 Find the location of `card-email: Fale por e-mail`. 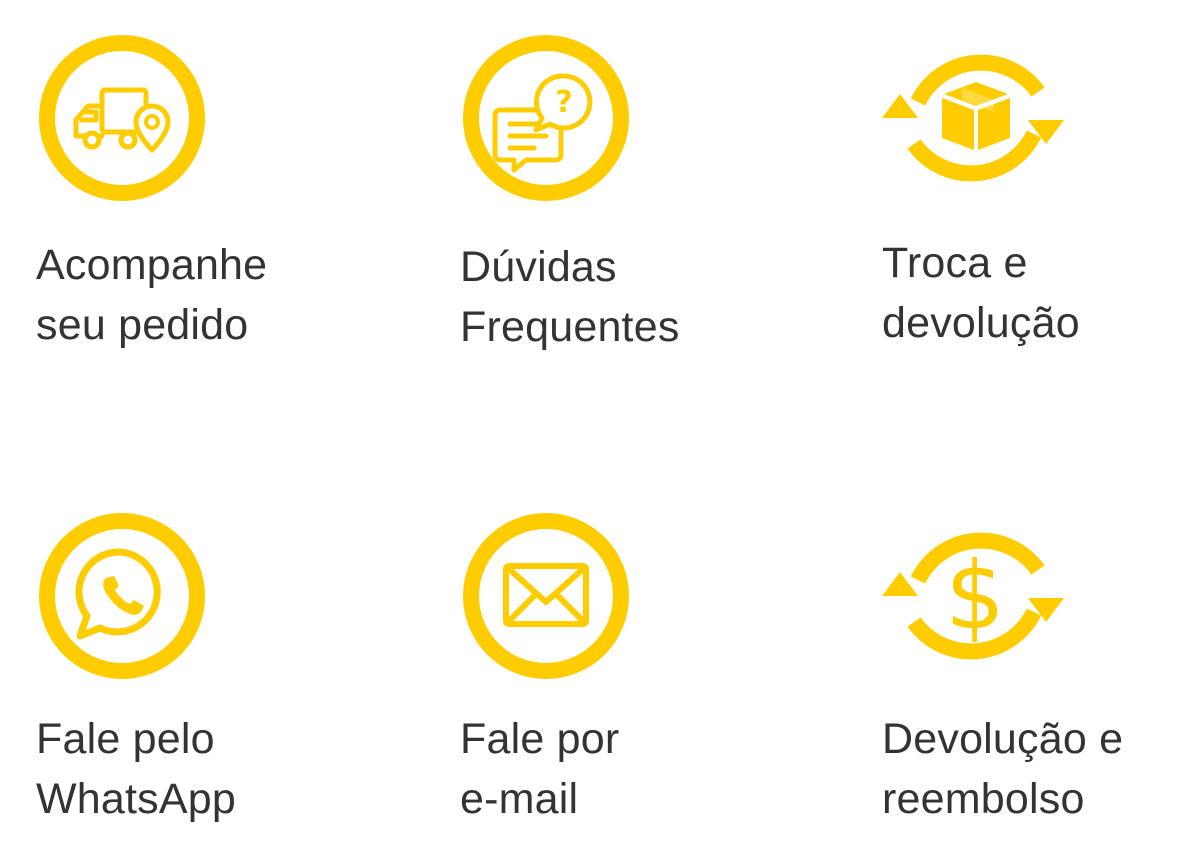

card-email: Fale por e-mail is located at coordinates (610, 675).